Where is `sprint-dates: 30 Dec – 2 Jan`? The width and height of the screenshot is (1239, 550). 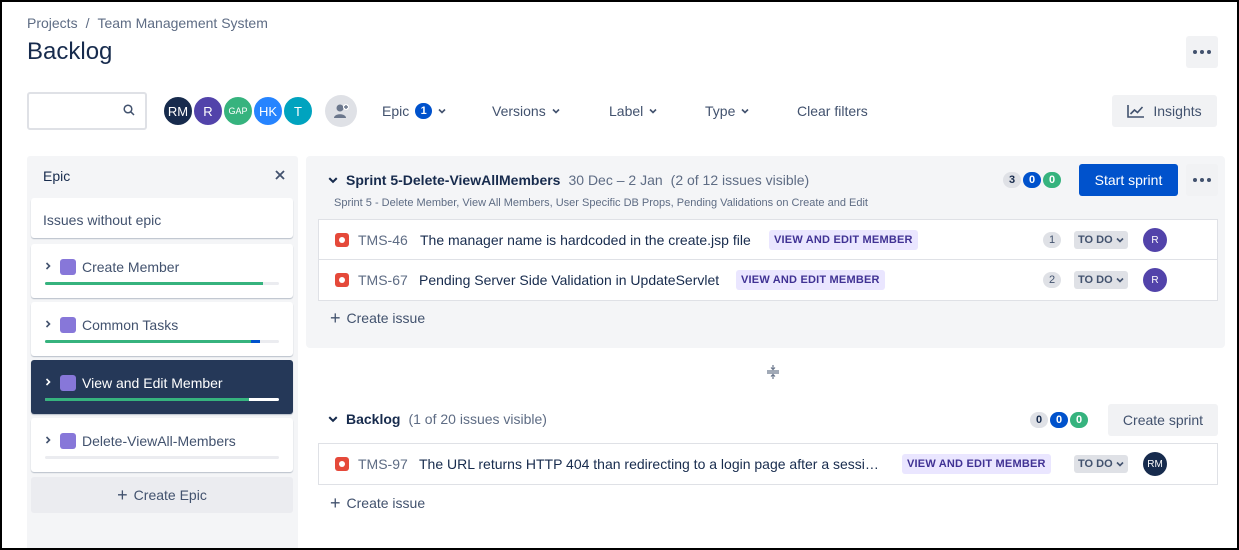 sprint-dates: 30 Dec – 2 Jan is located at coordinates (615, 180).